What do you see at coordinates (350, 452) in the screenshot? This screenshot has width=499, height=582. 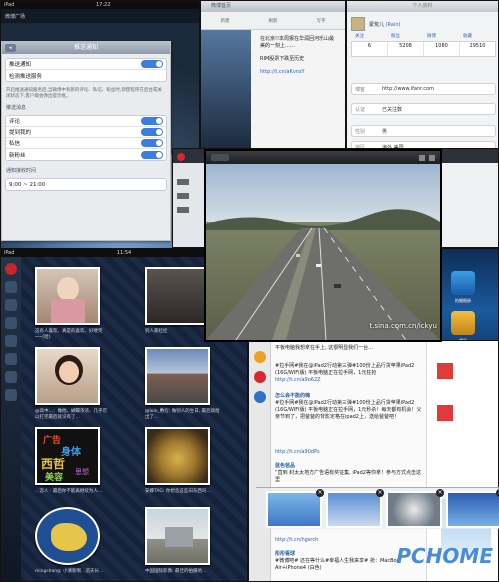 I see `feed-post: http://t.cn/a90dPs` at bounding box center [350, 452].